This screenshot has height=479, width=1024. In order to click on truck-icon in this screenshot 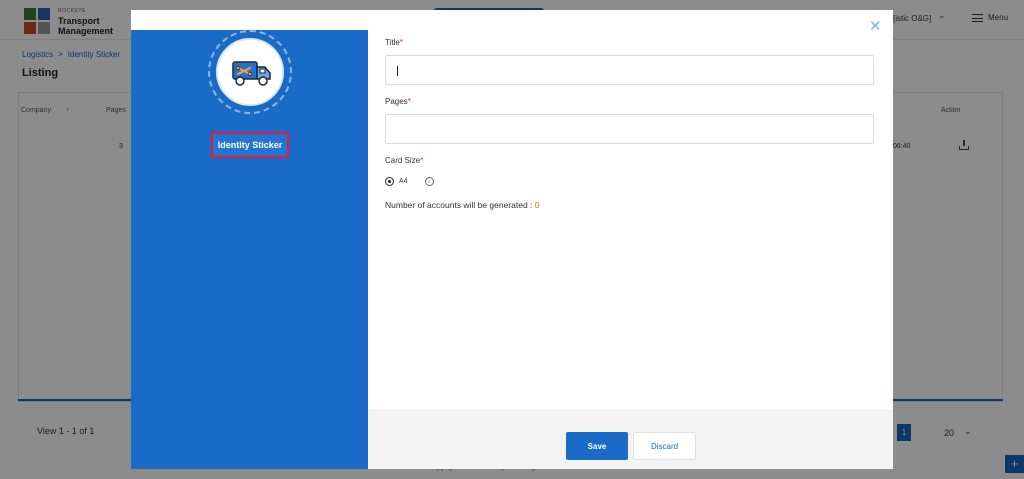, I will do `click(251, 73)`.